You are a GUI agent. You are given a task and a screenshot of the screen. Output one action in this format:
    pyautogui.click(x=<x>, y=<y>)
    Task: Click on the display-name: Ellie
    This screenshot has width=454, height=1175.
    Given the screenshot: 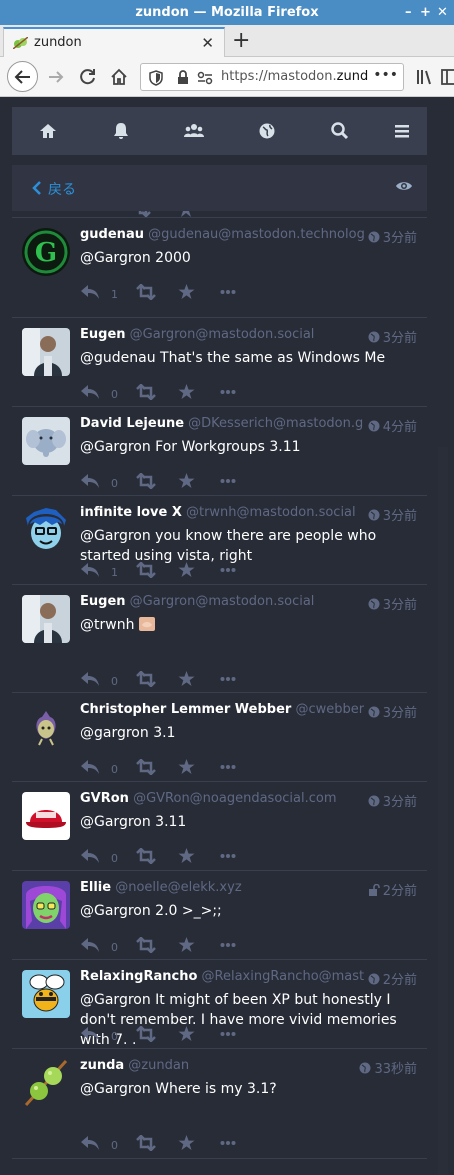 What is the action you would take?
    pyautogui.click(x=95, y=887)
    